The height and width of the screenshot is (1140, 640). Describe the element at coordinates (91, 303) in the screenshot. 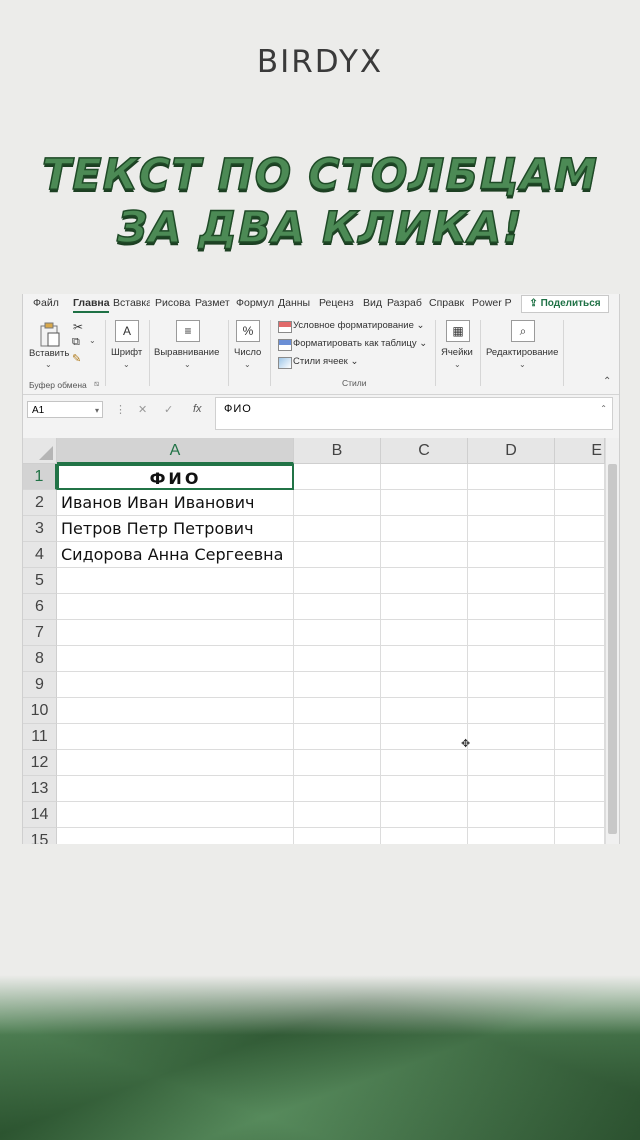

I see `tab-home: Главна` at that location.